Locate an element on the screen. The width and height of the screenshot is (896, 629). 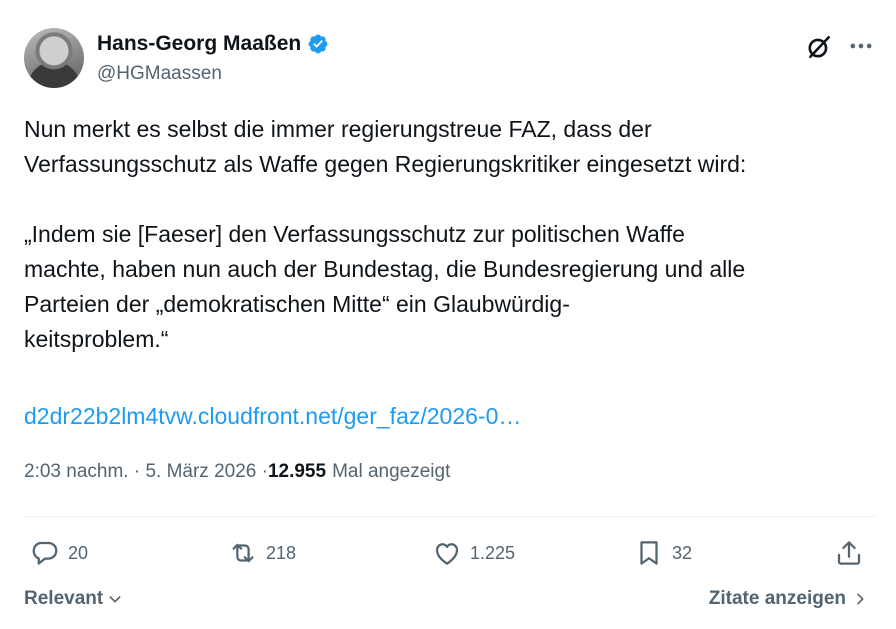
view-count: 12.955 is located at coordinates (297, 471).